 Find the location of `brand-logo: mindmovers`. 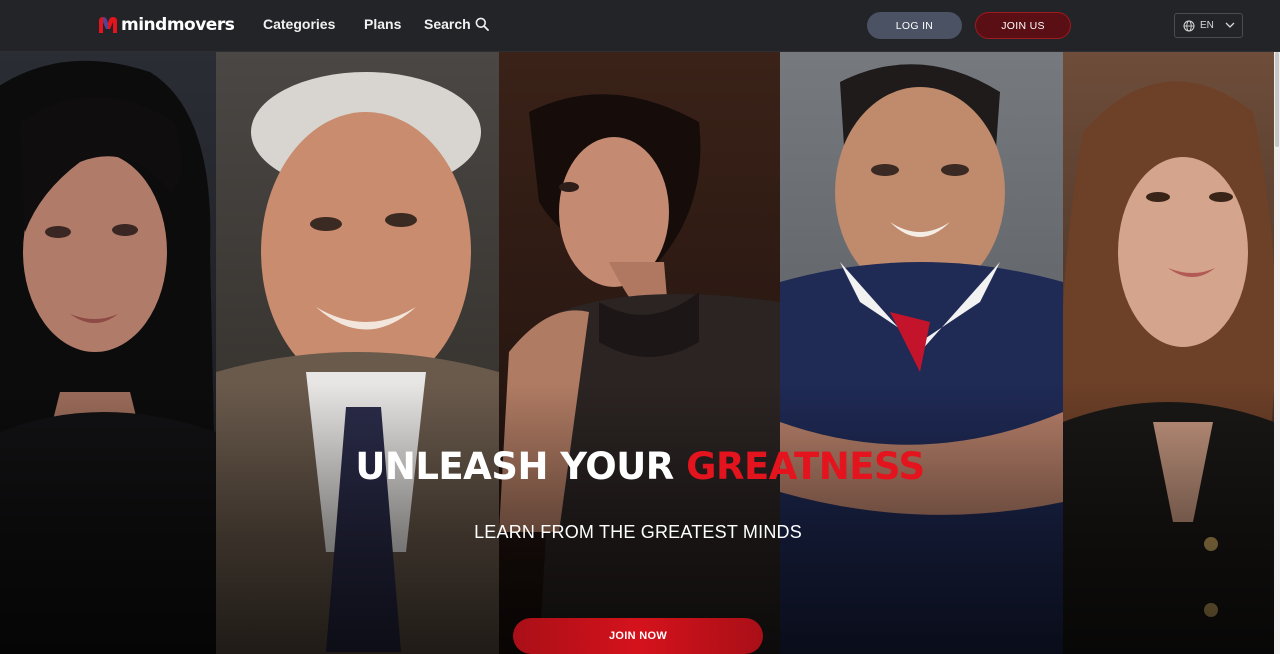

brand-logo: mindmovers is located at coordinates (166, 25).